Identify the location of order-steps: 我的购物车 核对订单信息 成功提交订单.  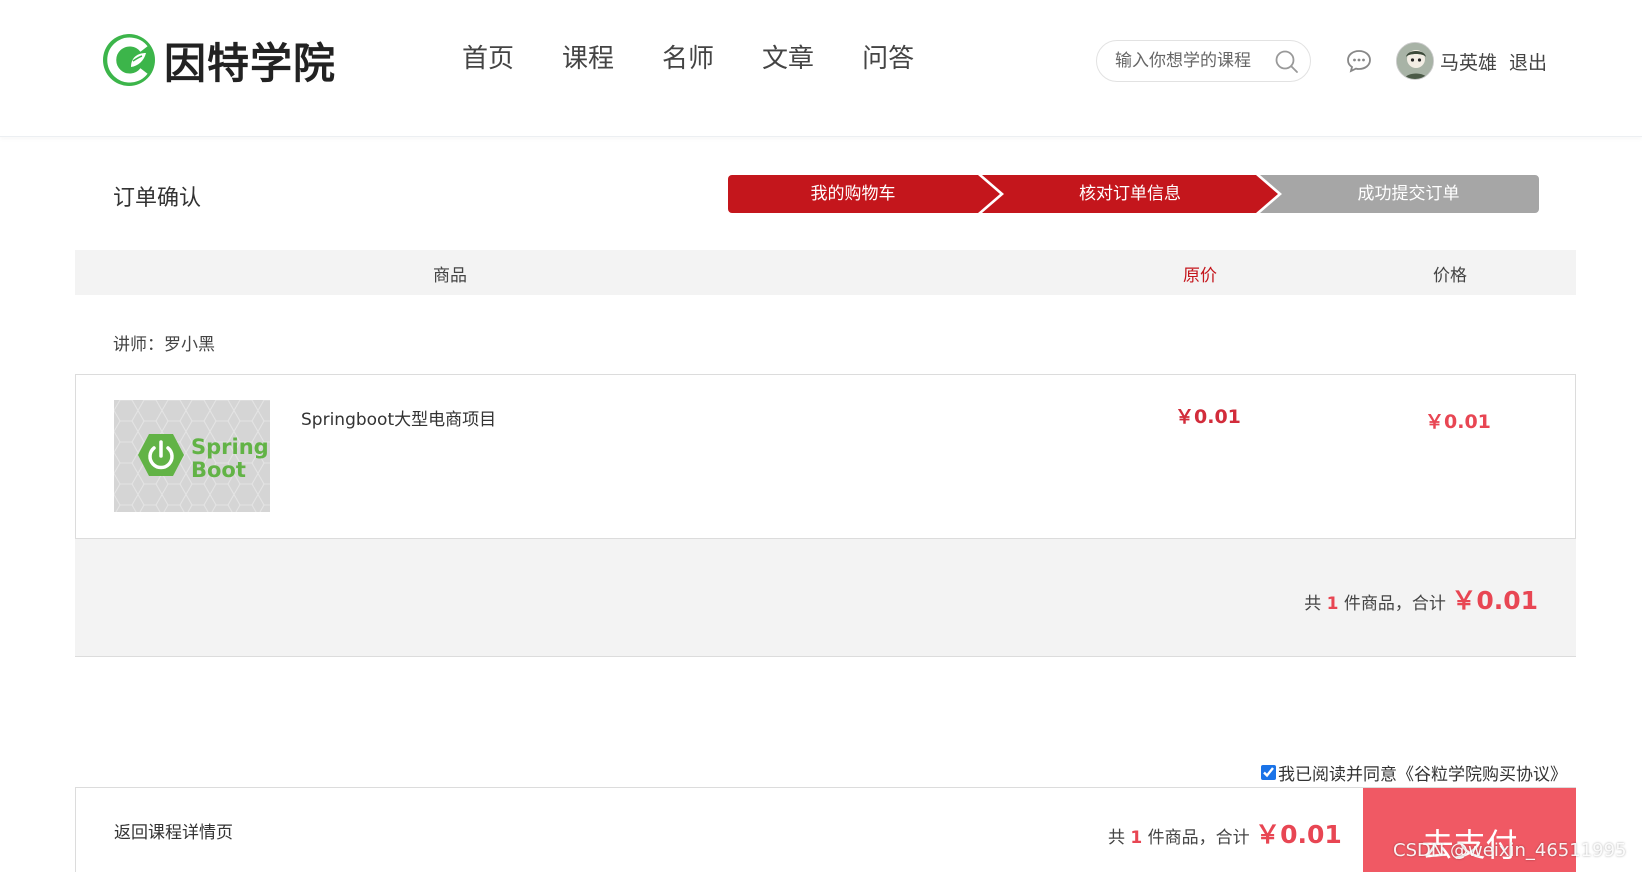
(1133, 194).